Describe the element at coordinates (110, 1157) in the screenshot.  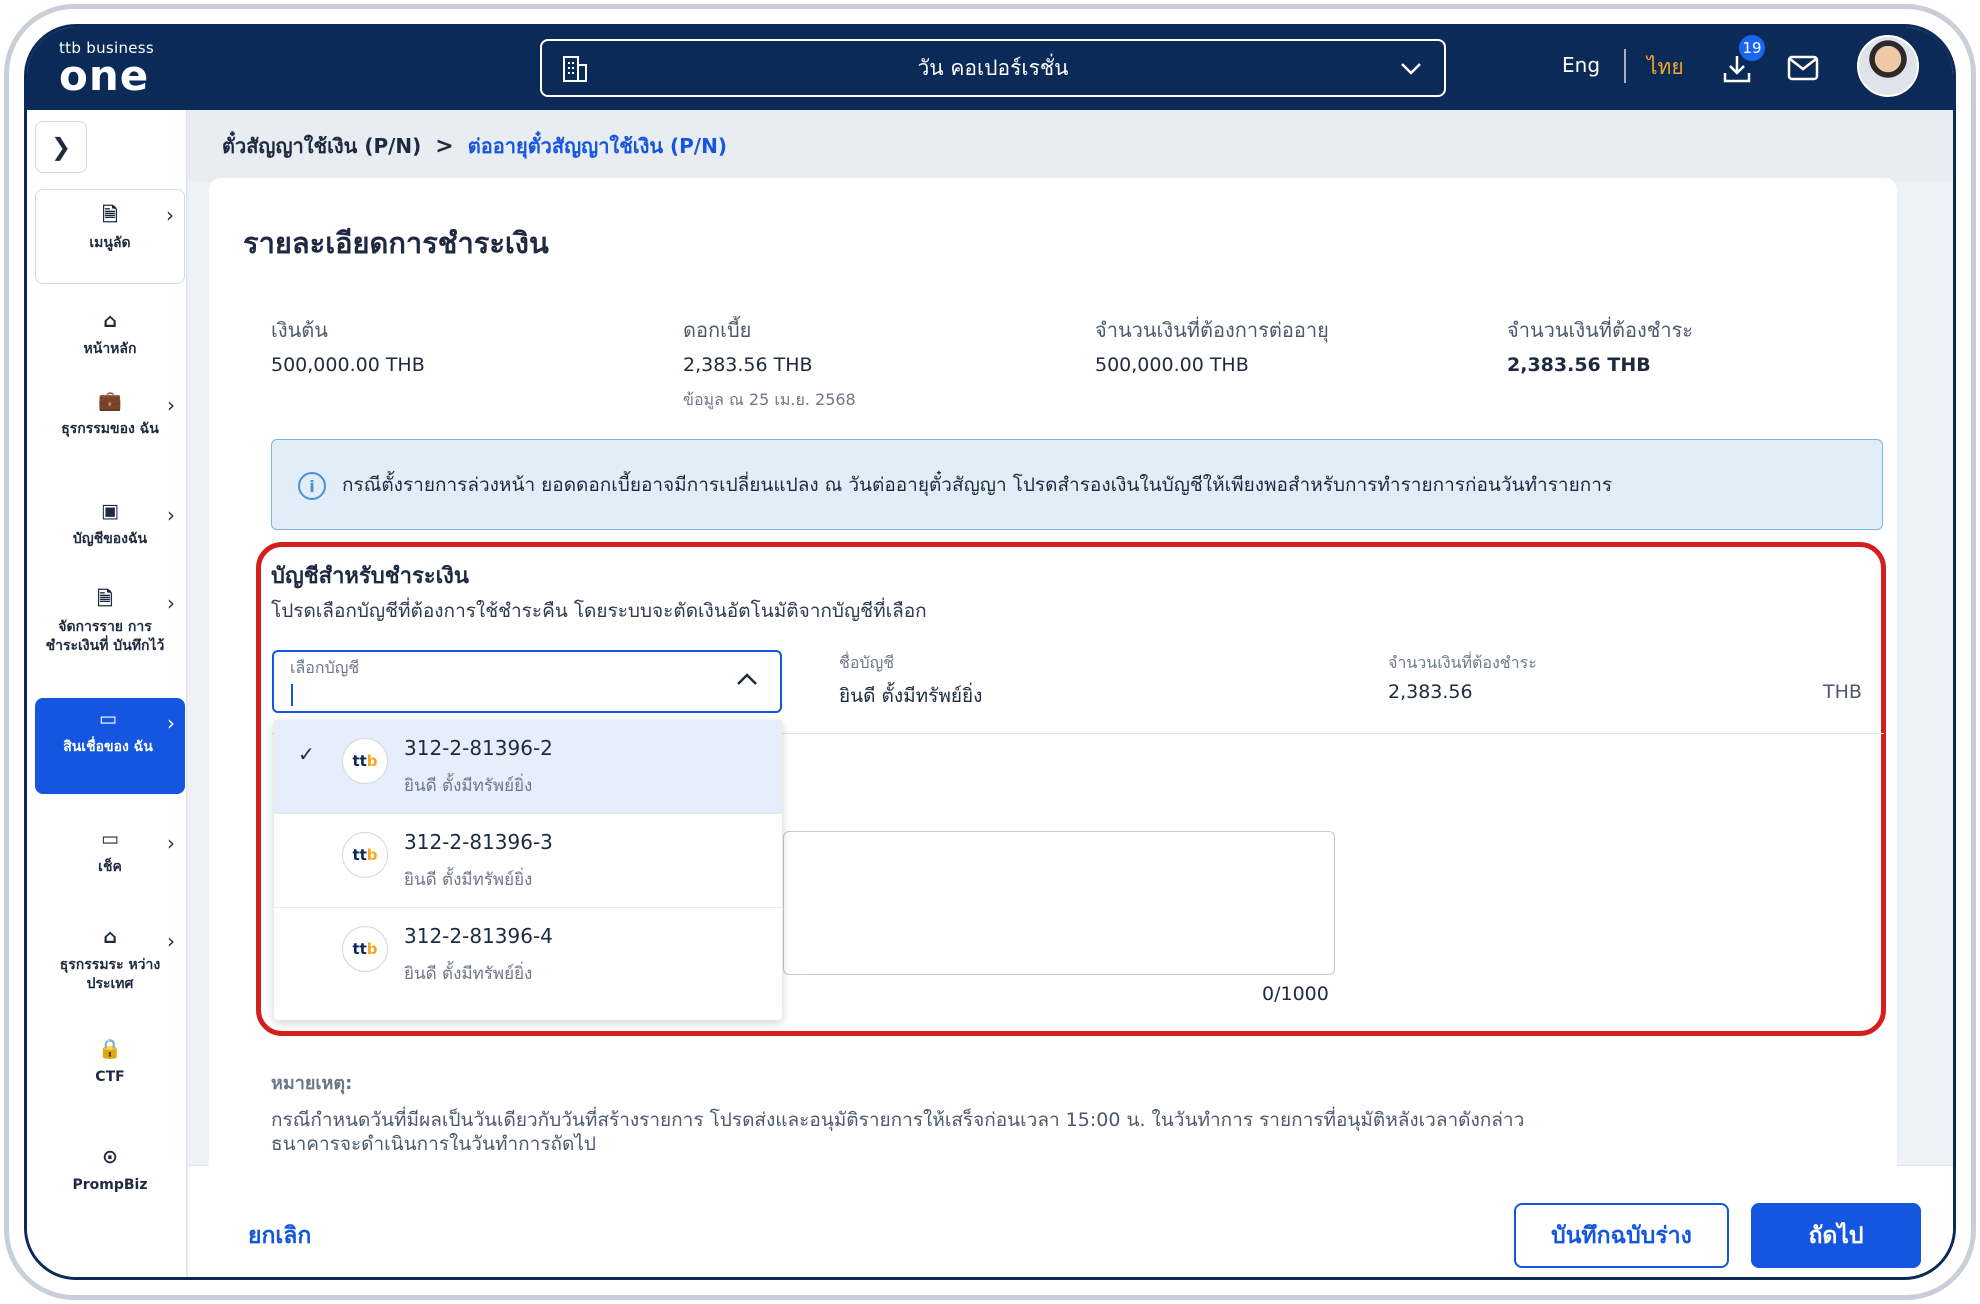
I see `prompbiz-icon: ⊙` at that location.